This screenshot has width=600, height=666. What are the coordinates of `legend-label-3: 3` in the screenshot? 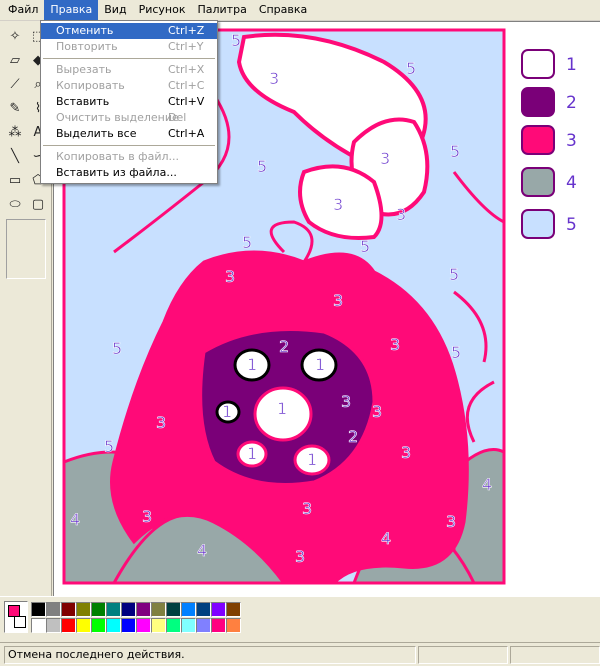 It's located at (571, 141).